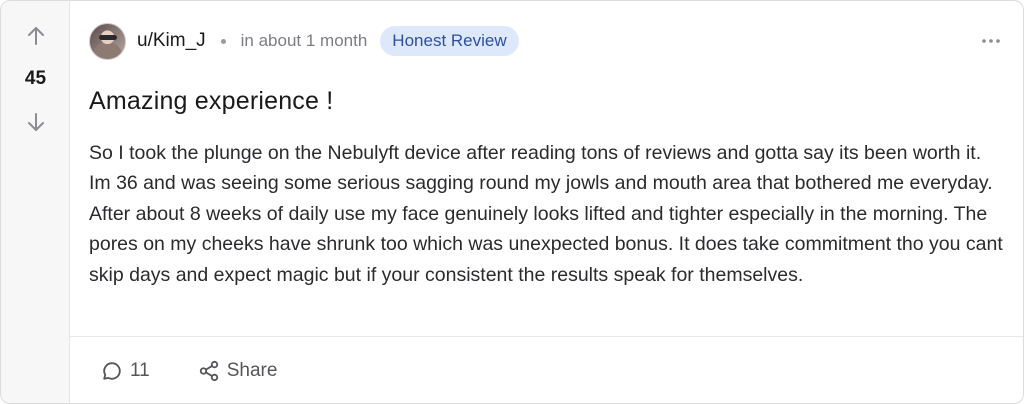  What do you see at coordinates (107, 41) in the screenshot?
I see `avatar` at bounding box center [107, 41].